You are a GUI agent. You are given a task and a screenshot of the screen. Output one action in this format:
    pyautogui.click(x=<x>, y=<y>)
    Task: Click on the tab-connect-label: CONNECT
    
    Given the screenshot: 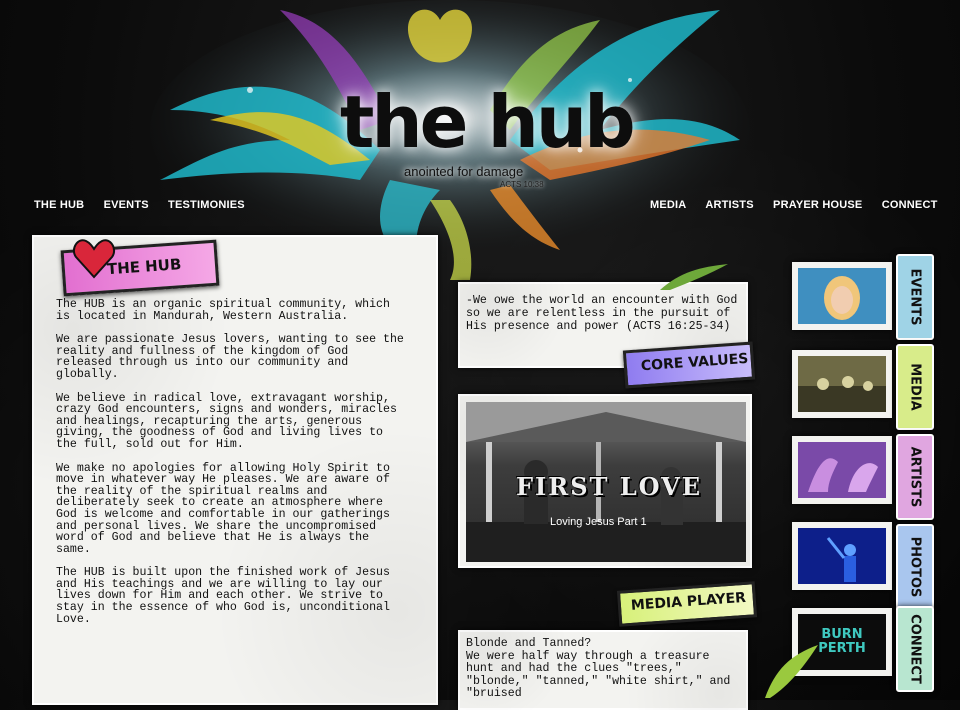 What is the action you would take?
    pyautogui.click(x=915, y=649)
    